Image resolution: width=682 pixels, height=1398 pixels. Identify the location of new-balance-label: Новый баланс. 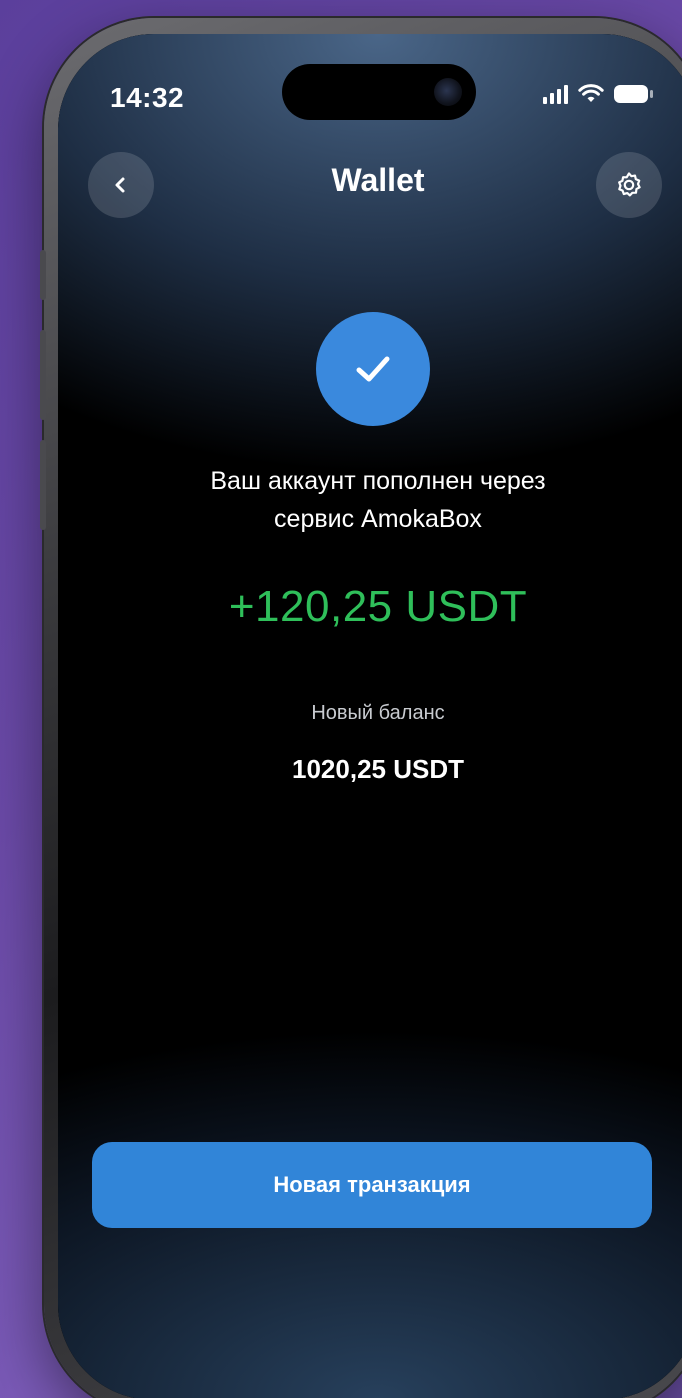
(378, 713).